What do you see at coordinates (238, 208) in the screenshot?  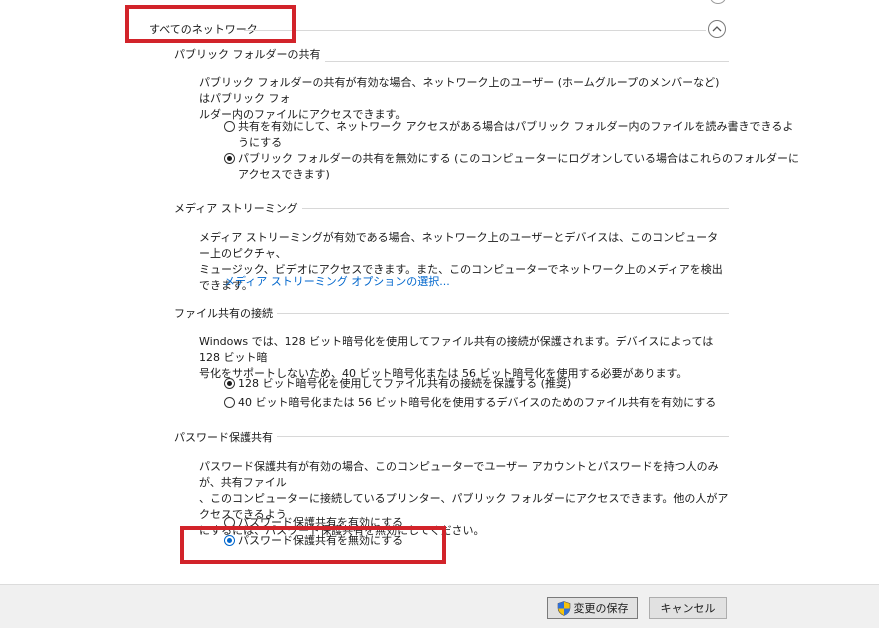 I see `section-title-media-streaming: メディア ストリーミング` at bounding box center [238, 208].